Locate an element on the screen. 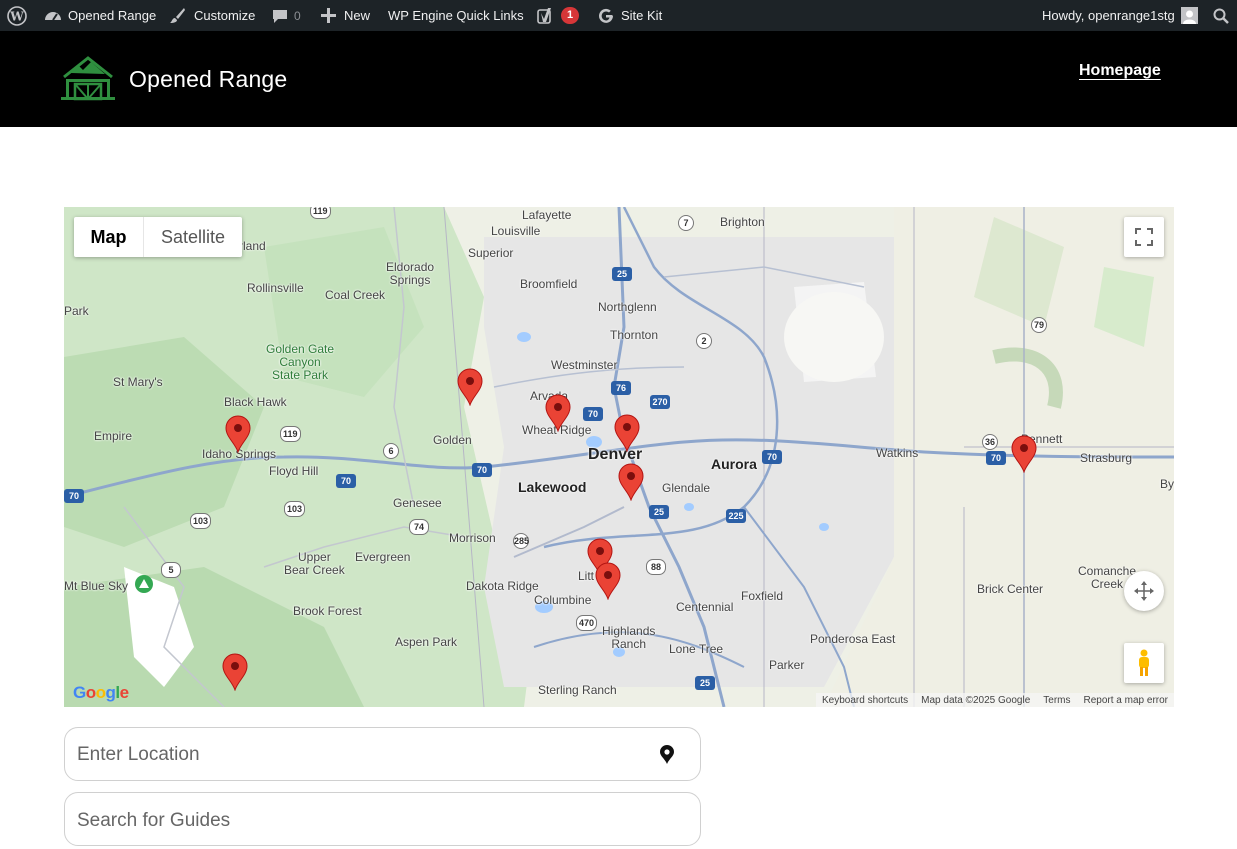 The height and width of the screenshot is (849, 1237). map-label: Floyd Hill is located at coordinates (294, 471).